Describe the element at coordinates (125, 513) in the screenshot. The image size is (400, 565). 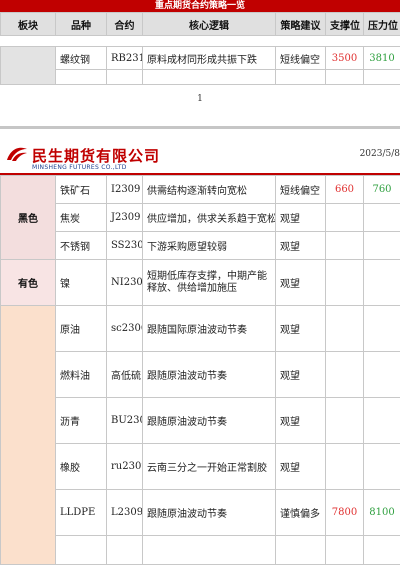
I see `contract-cell: L2309` at that location.